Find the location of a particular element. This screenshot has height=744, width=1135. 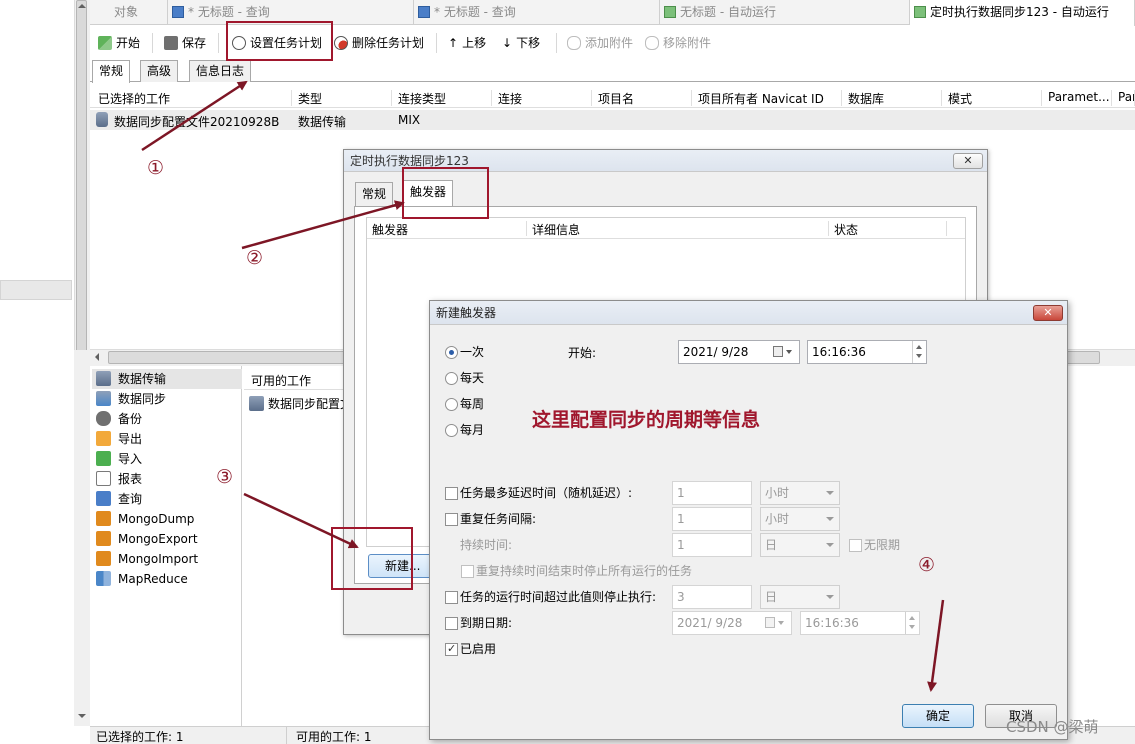

left-pane-selected-row is located at coordinates (36, 290).